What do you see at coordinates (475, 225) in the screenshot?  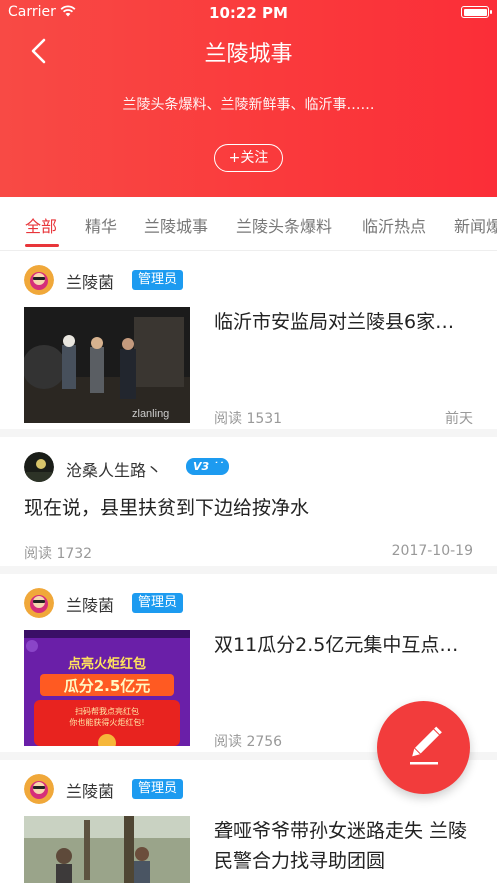 I see `tab-news: 新闻爆` at bounding box center [475, 225].